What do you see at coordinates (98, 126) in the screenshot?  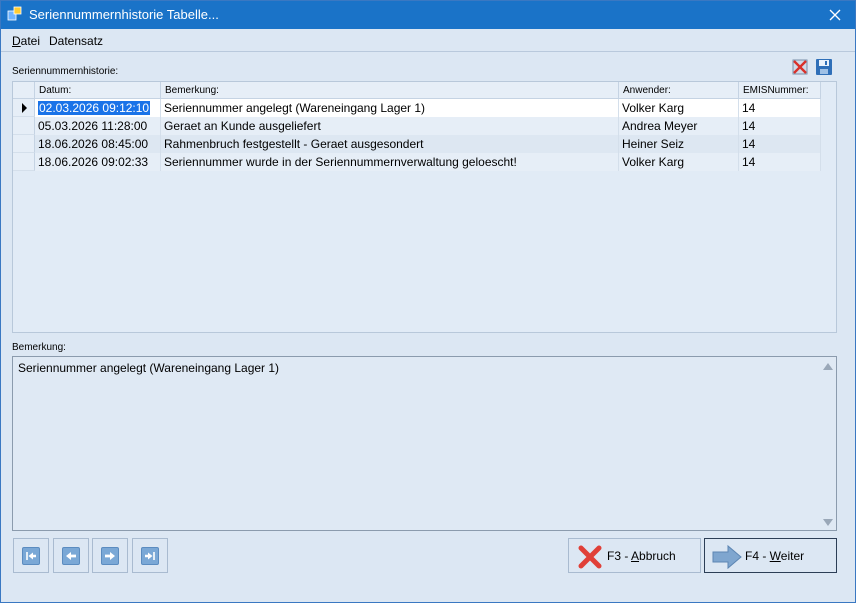 I see `cell-datum: 05.03.2026 11:28:00` at bounding box center [98, 126].